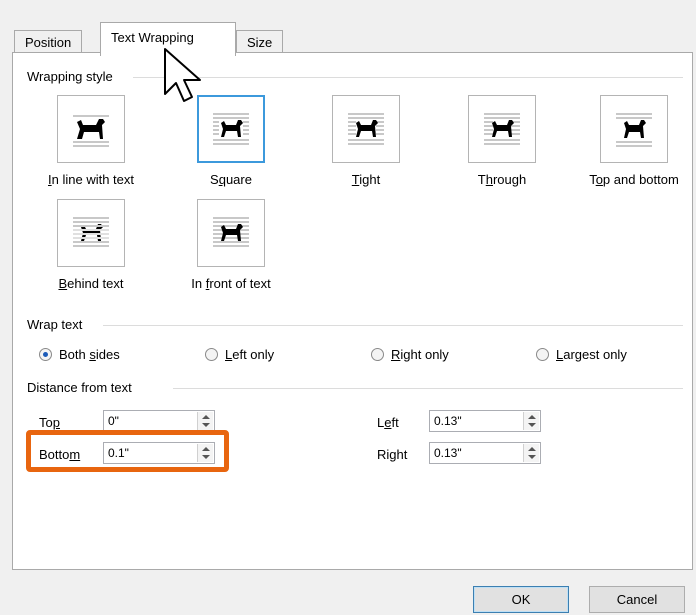 This screenshot has height=615, width=696. I want to click on in-front-of-text-icon, so click(231, 233).